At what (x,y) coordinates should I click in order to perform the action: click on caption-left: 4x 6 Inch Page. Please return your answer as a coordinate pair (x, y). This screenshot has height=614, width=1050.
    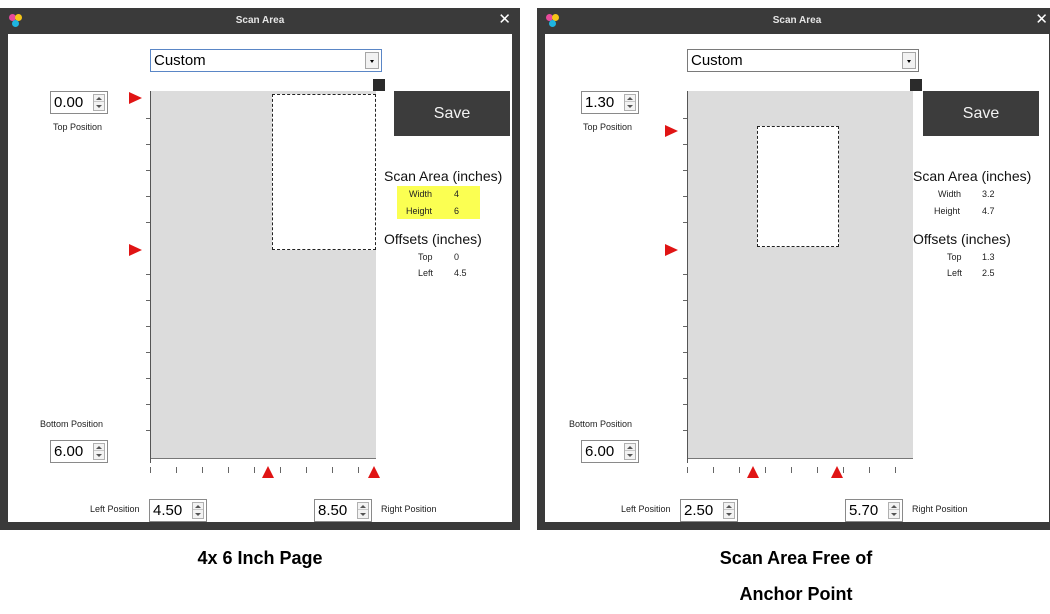
    Looking at the image, I should click on (260, 558).